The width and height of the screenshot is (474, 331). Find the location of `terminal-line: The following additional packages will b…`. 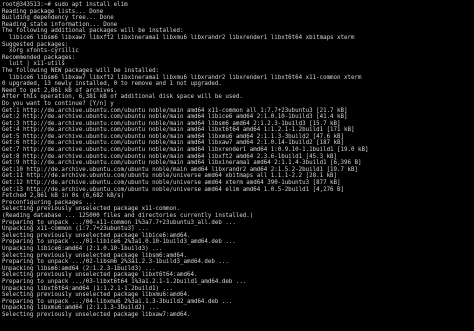

terminal-line: The following additional packages will b… is located at coordinates (93, 31).